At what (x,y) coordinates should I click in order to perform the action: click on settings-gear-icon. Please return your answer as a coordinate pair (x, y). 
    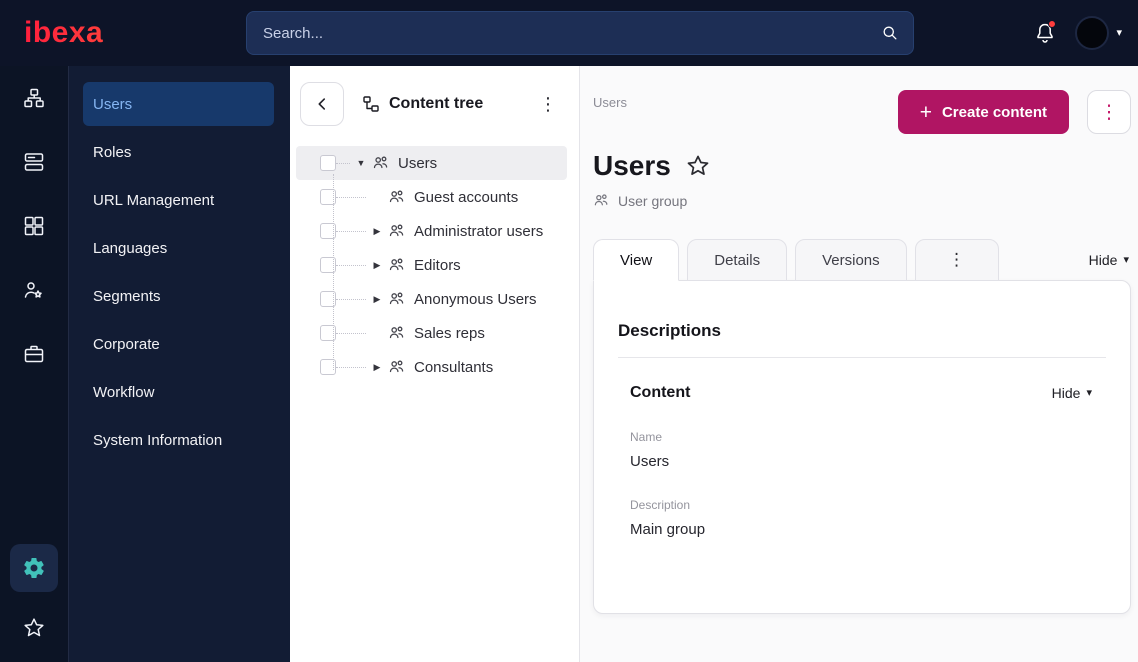
    Looking at the image, I should click on (34, 568).